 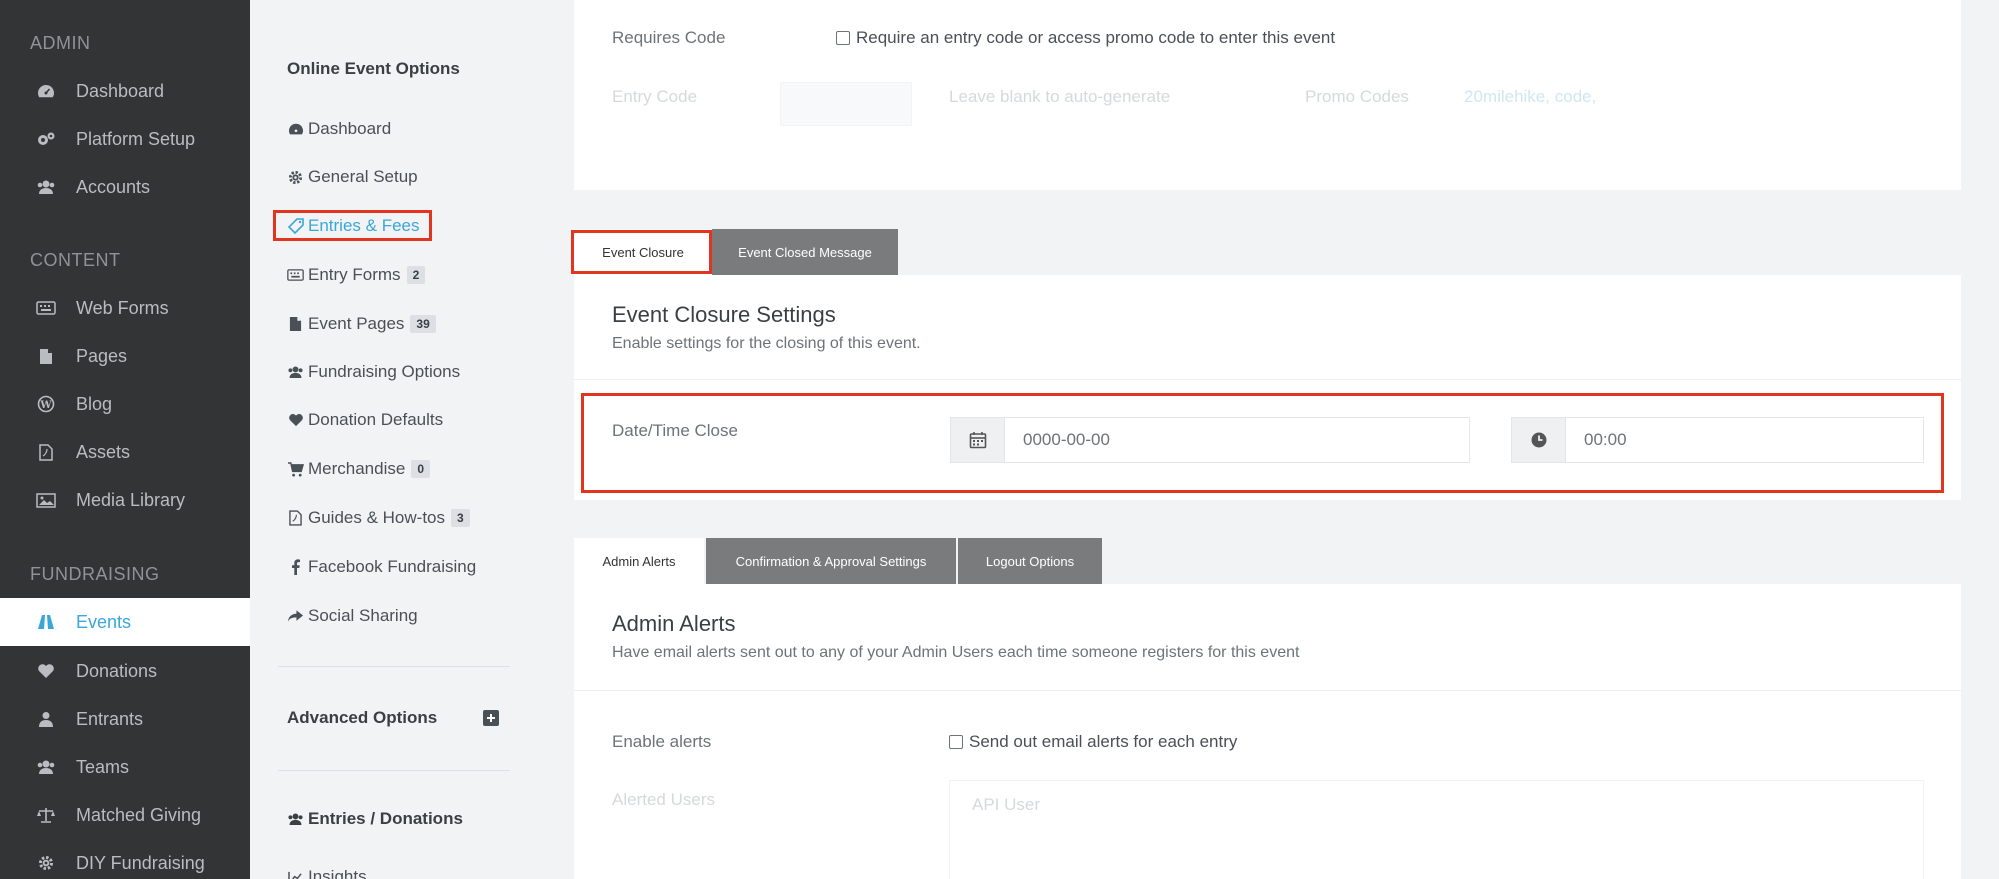 What do you see at coordinates (956, 742) in the screenshot?
I see `enable-alerts-checkbox` at bounding box center [956, 742].